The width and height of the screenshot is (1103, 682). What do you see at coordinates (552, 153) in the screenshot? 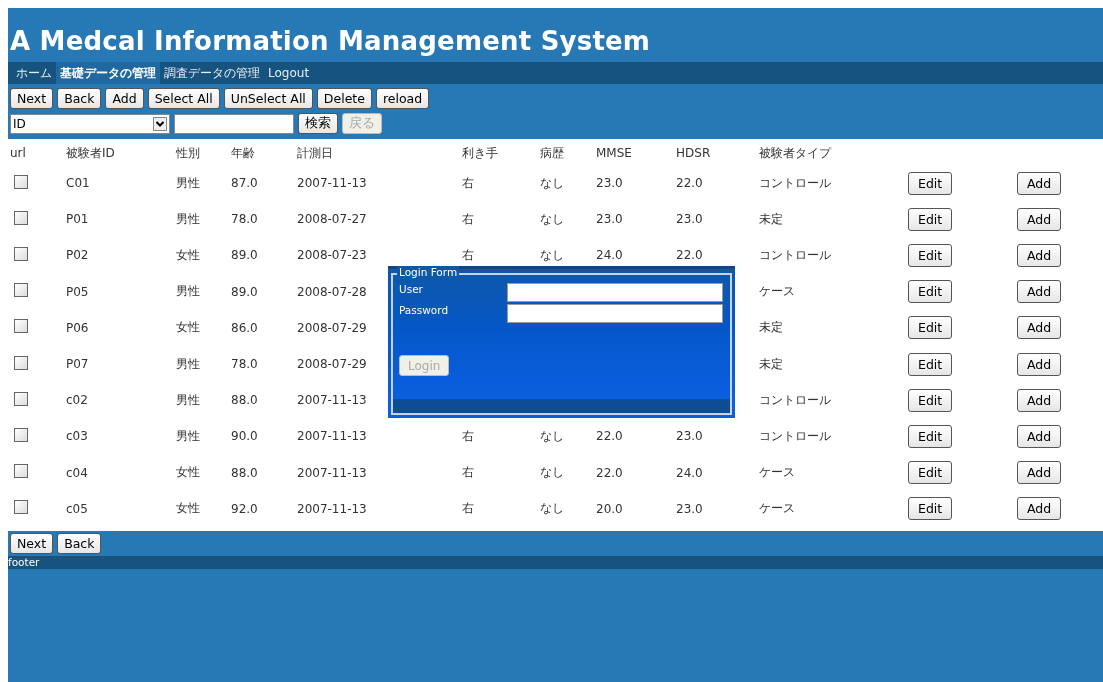
I see `column-header: 病歴` at bounding box center [552, 153].